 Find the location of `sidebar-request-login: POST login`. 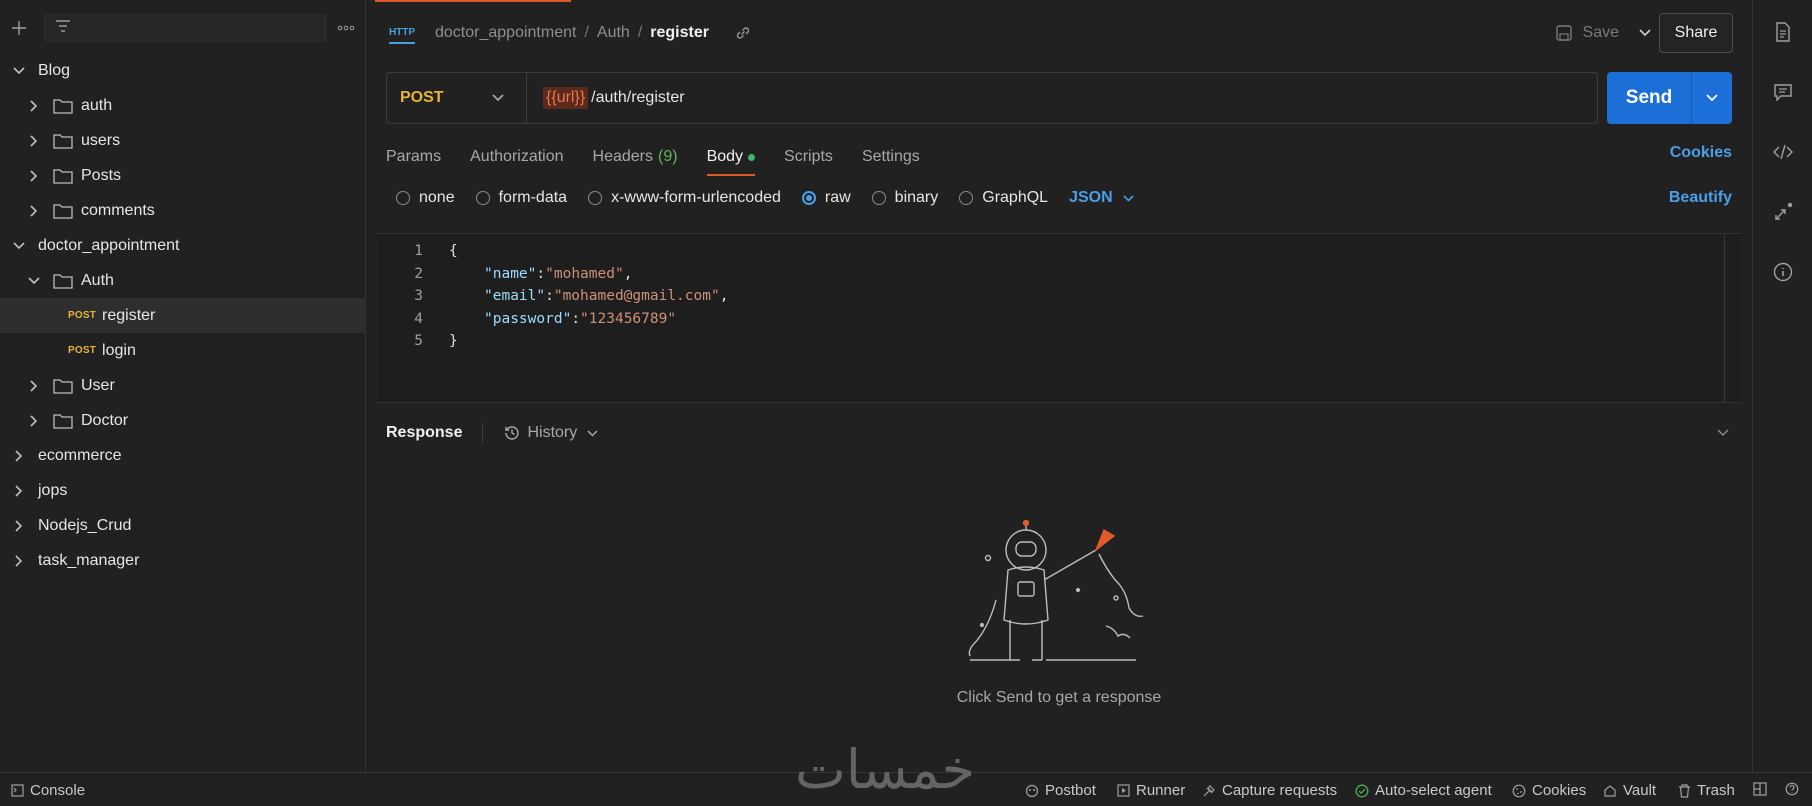

sidebar-request-login: POST login is located at coordinates (183, 350).